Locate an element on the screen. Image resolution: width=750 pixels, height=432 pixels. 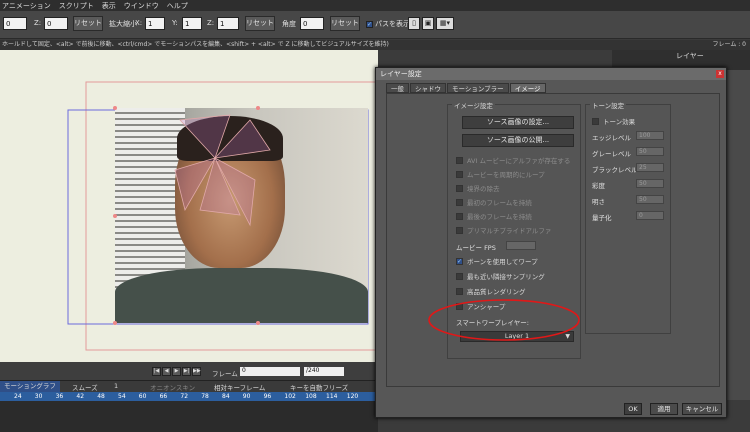
reset-scale-button: リセット is located at coordinates (260, 23).